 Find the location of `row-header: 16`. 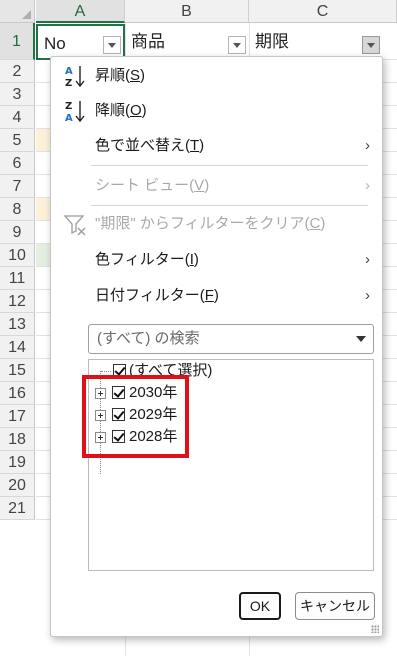

row-header: 16 is located at coordinates (17, 393).